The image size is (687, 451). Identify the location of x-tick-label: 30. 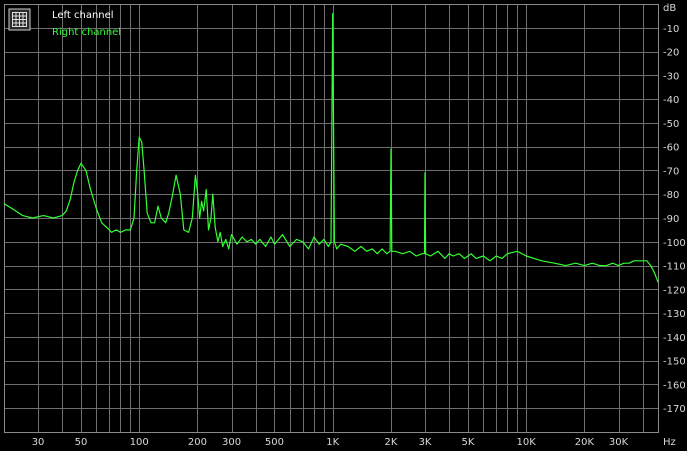
(38, 442).